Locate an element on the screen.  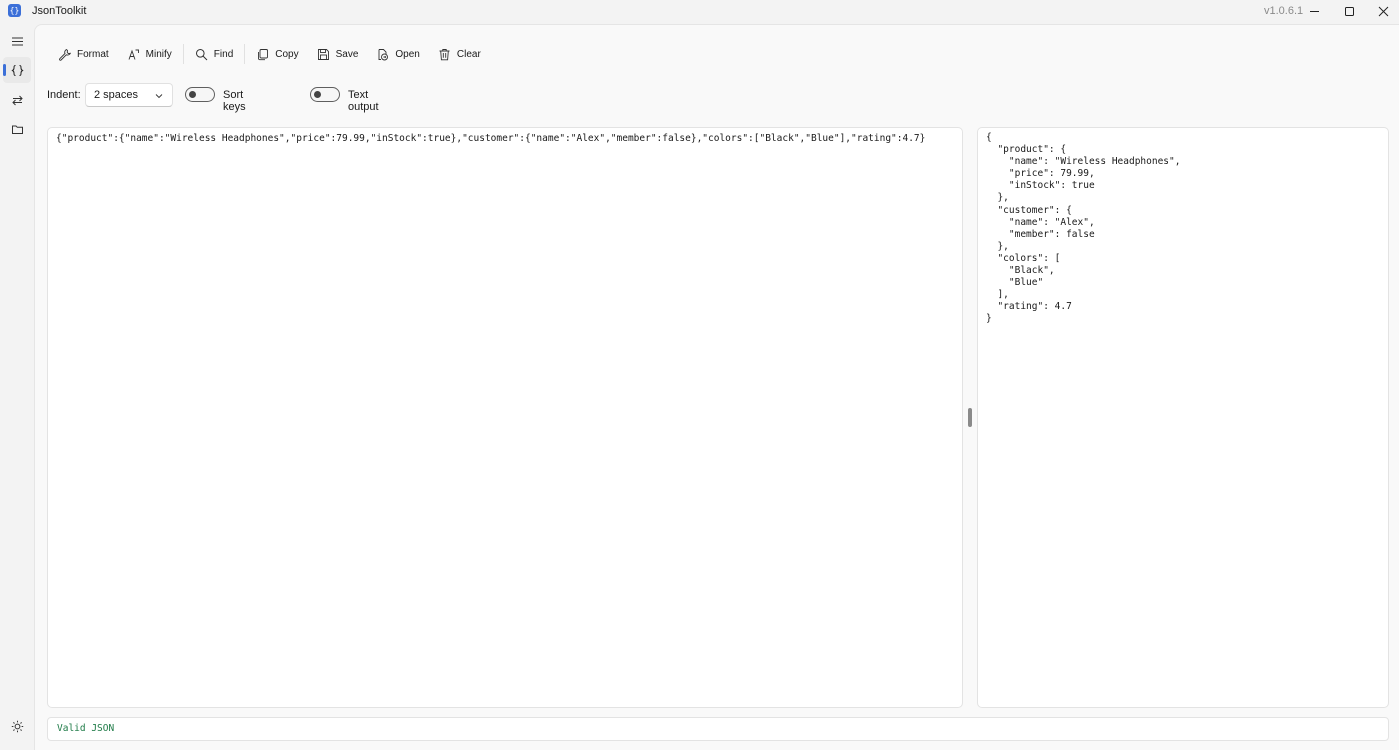
nav-item-convert is located at coordinates (17, 100).